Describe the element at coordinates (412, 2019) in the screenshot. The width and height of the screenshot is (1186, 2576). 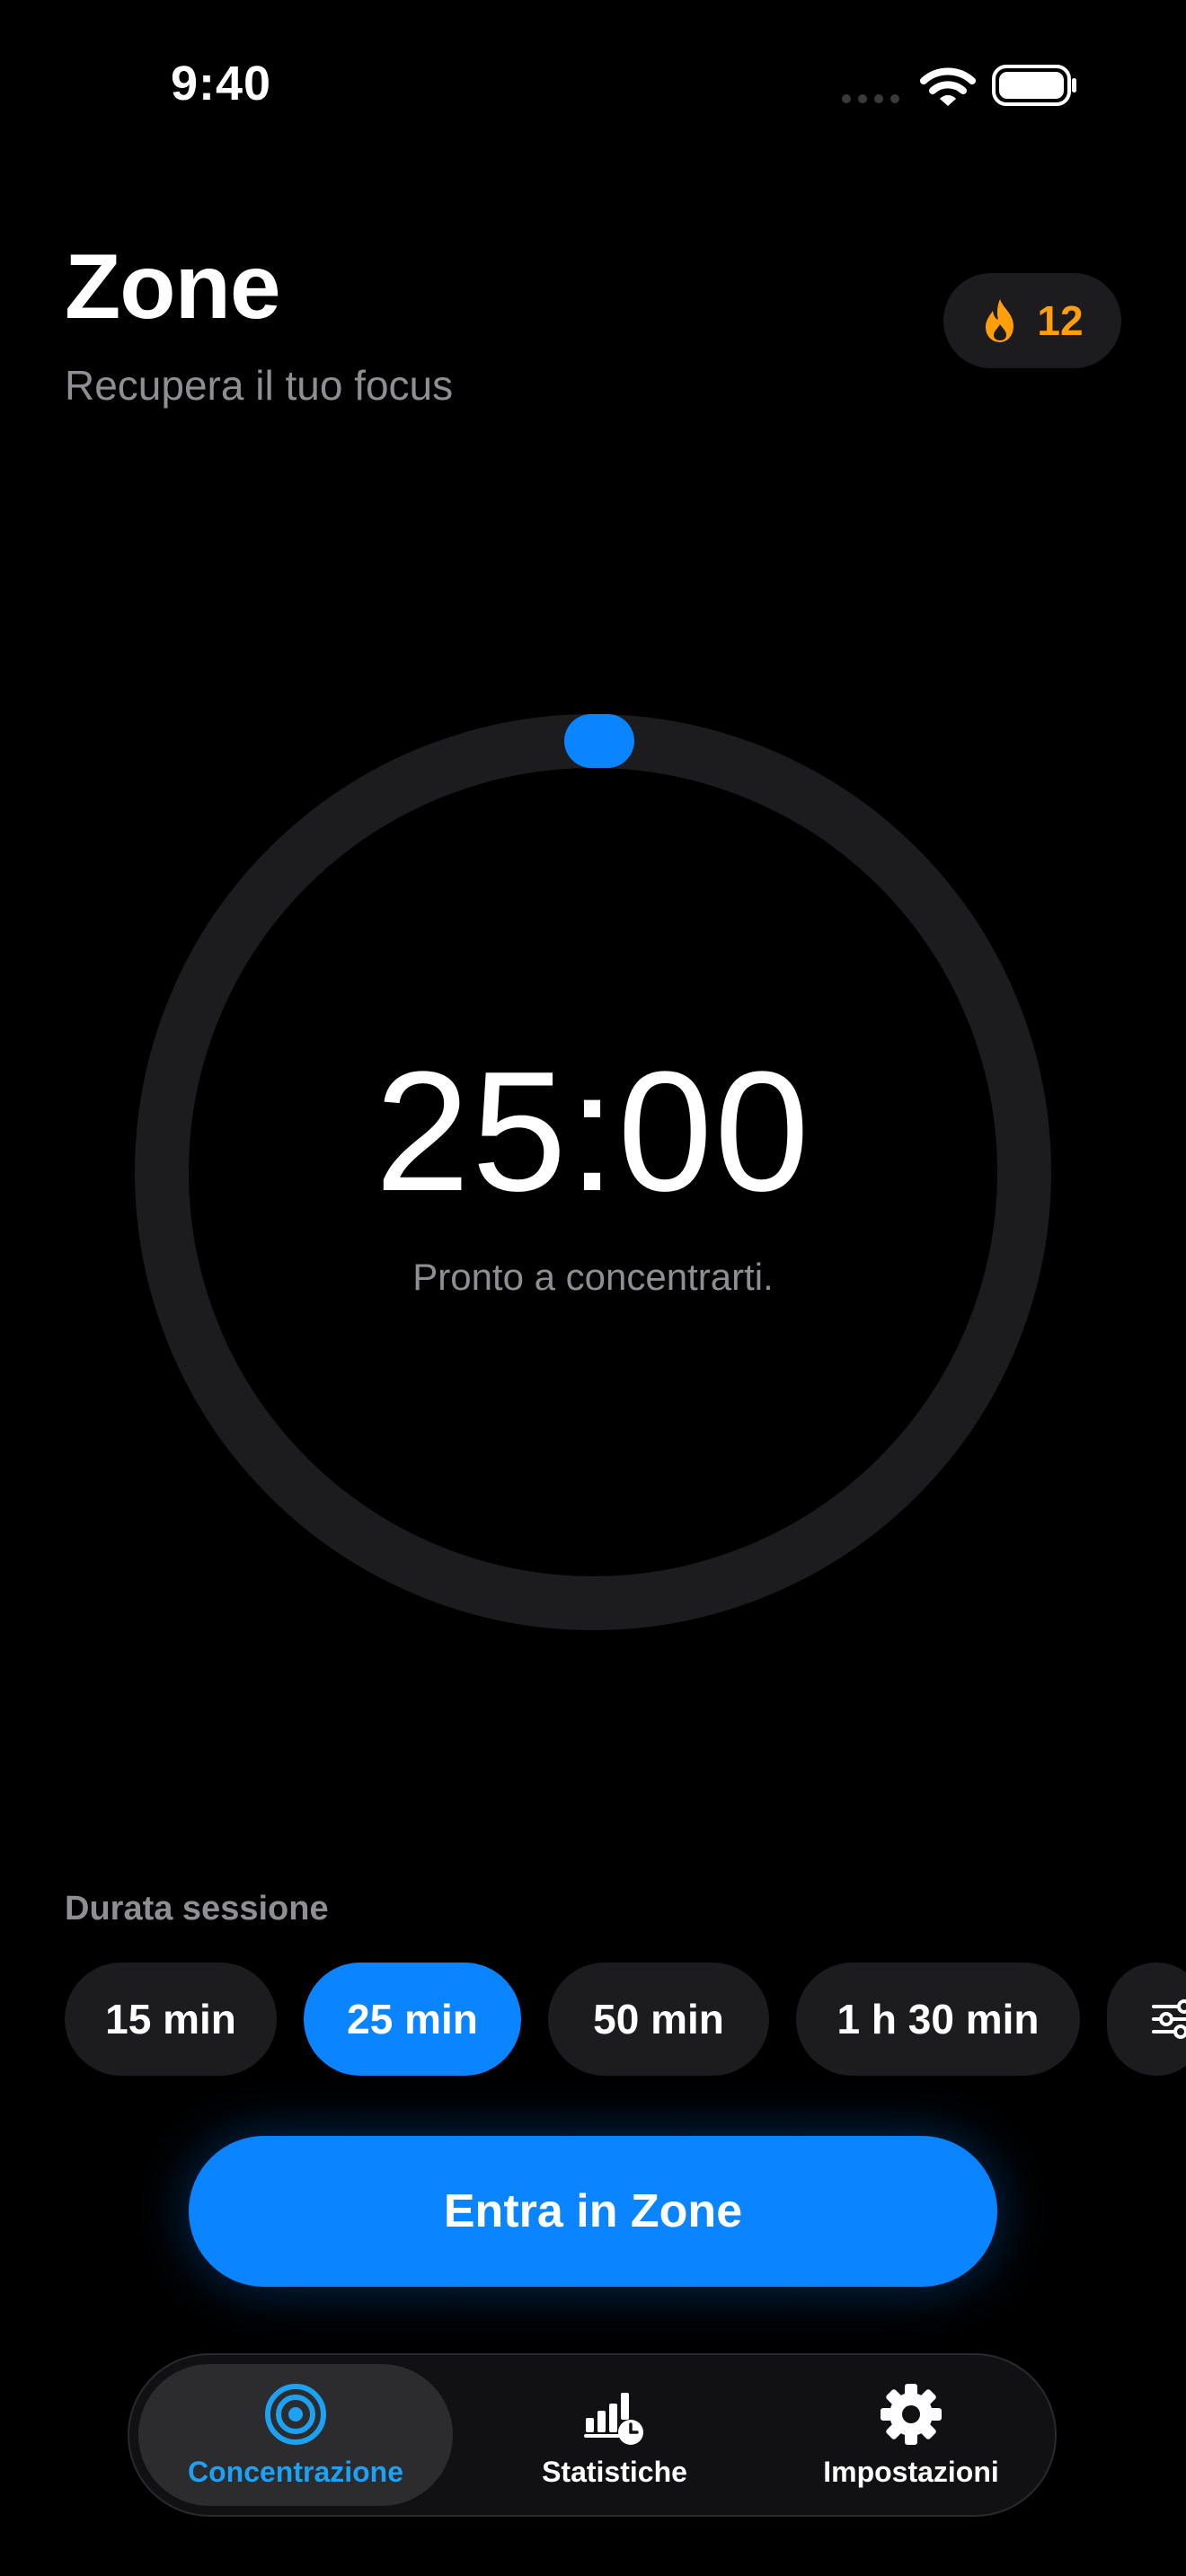
I see `duration-chip-25-min: 25 min` at that location.